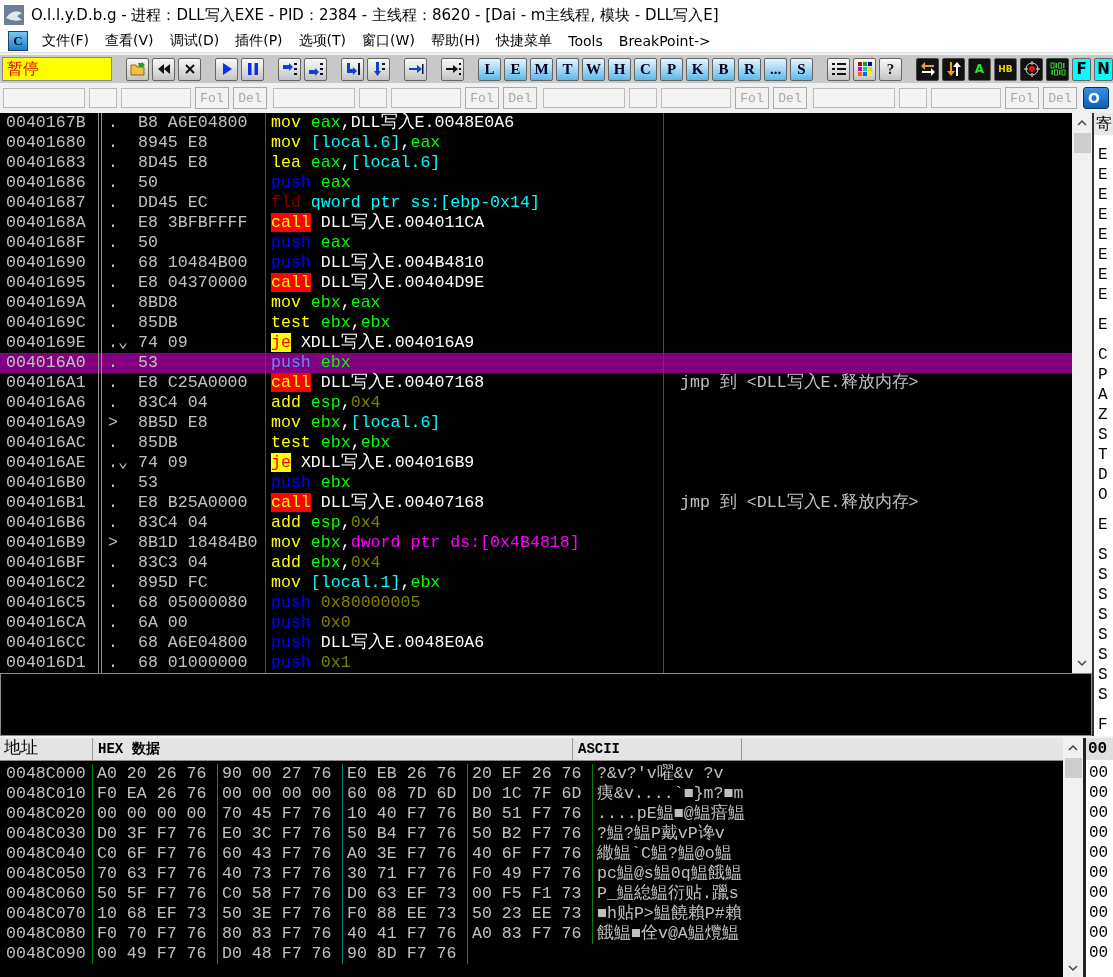 The image size is (1113, 977). Describe the element at coordinates (515, 69) in the screenshot. I see `toolbar-button: E` at that location.